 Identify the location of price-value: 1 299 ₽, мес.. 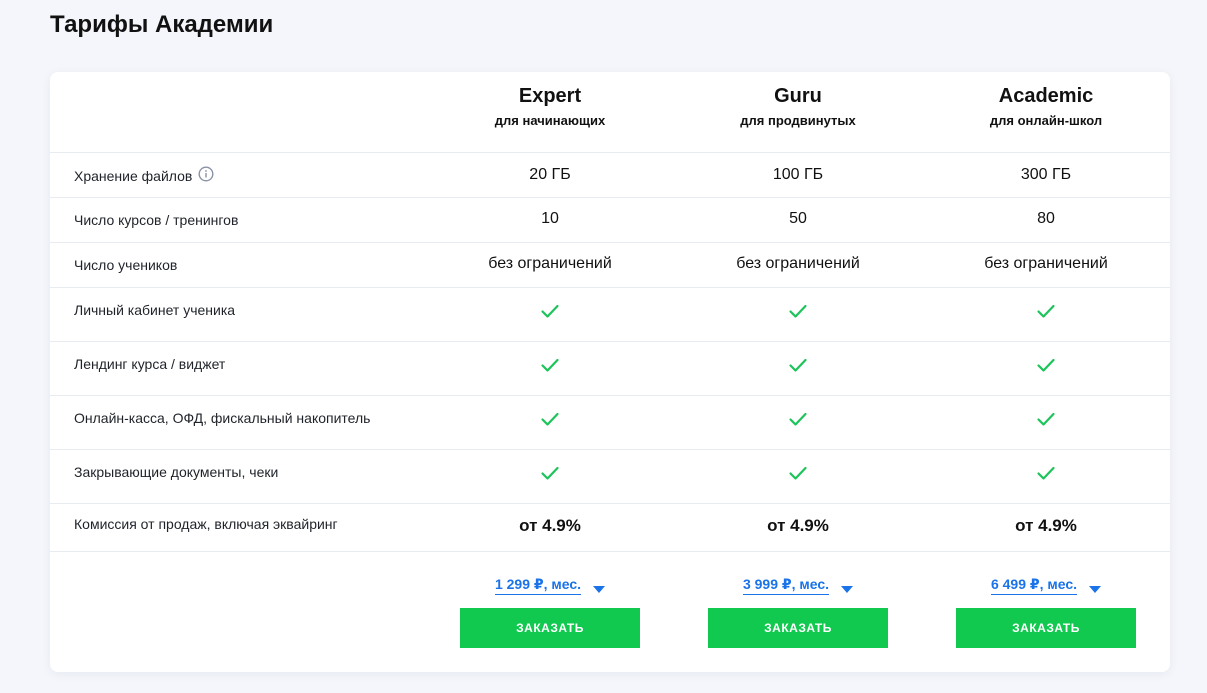
(538, 585).